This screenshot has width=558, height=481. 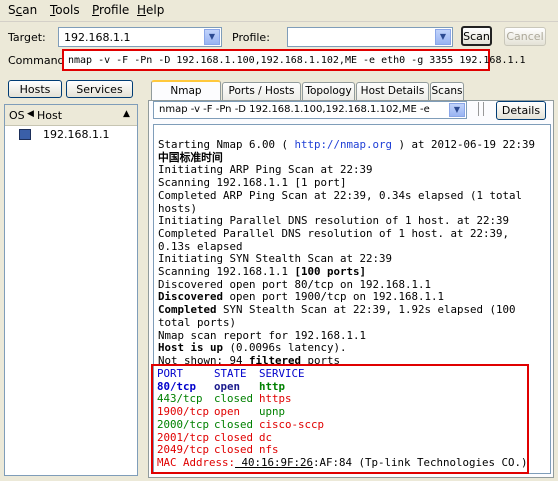 I want to click on tab-nmap-output: Nmap Output, so click(x=186, y=97).